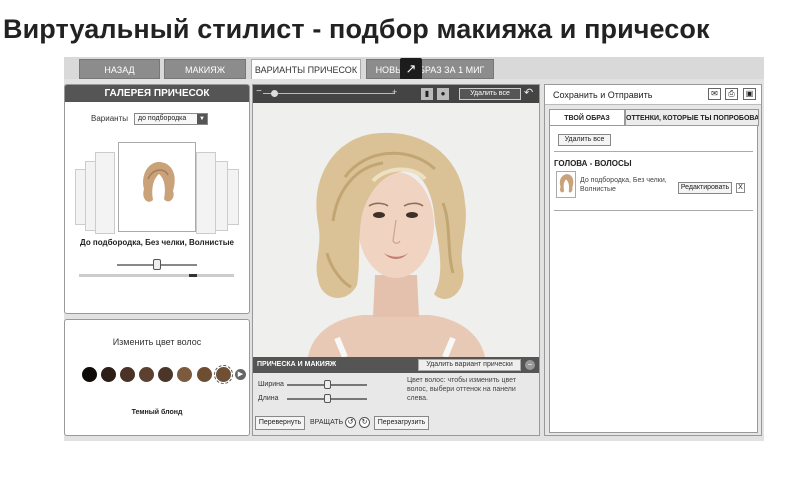 The image size is (800, 479). Describe the element at coordinates (692, 117) in the screenshot. I see `tab-tried-shades: ОТТЕНКИ, КОТОРЫЕ ТЫ ПОПРОБОВАЛА` at that location.